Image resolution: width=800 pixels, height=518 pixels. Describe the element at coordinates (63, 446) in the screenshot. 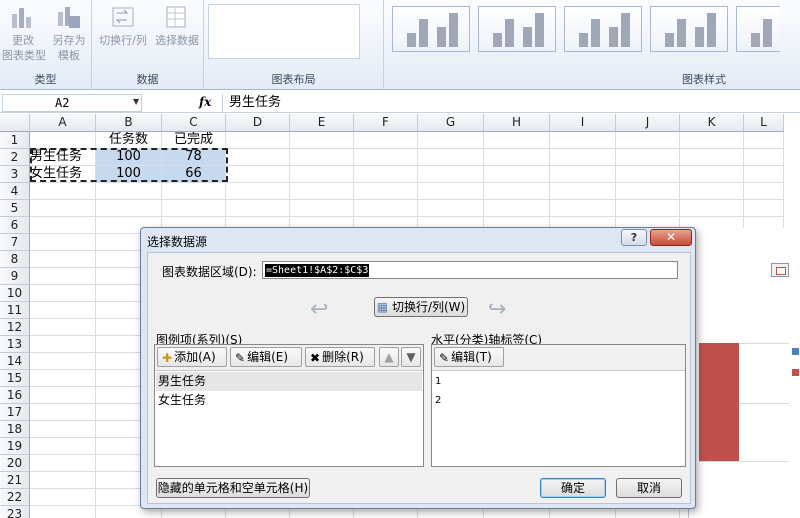

I see `cell-a19` at that location.